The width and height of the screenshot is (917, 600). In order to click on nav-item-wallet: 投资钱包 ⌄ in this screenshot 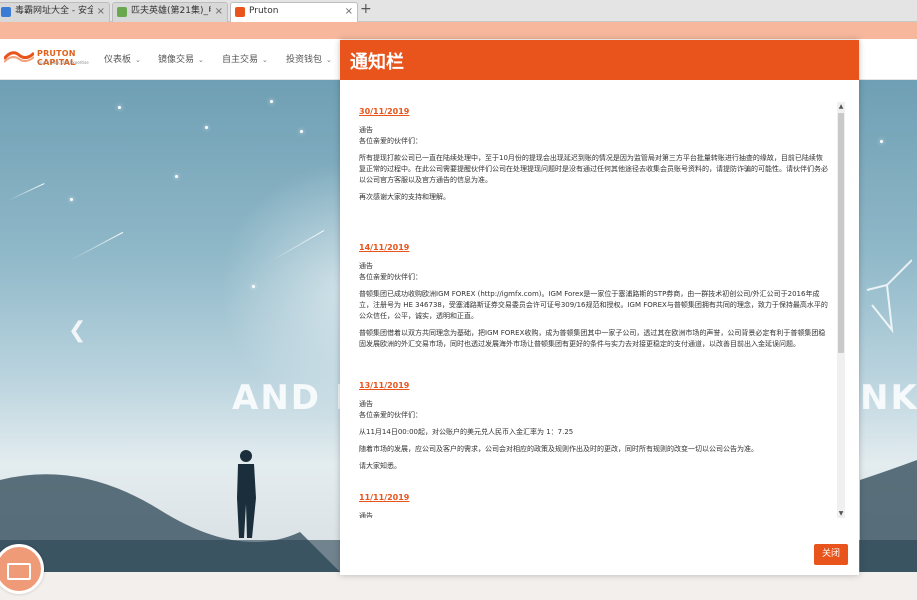, I will do `click(309, 58)`.